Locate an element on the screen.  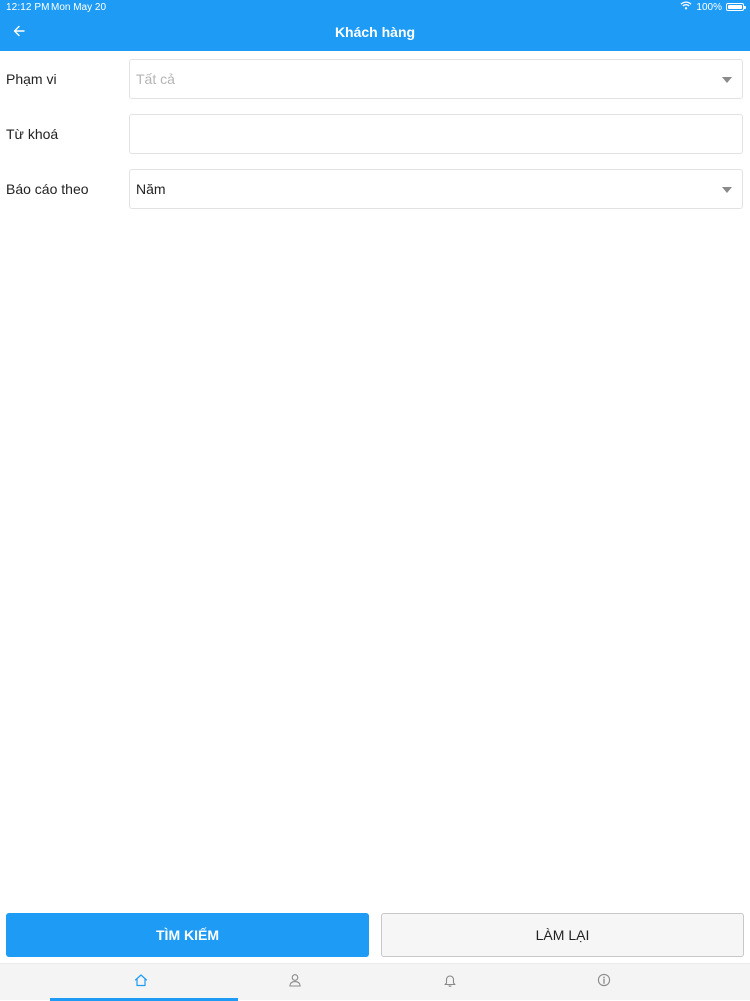
status-indicators: 100% is located at coordinates (713, 7).